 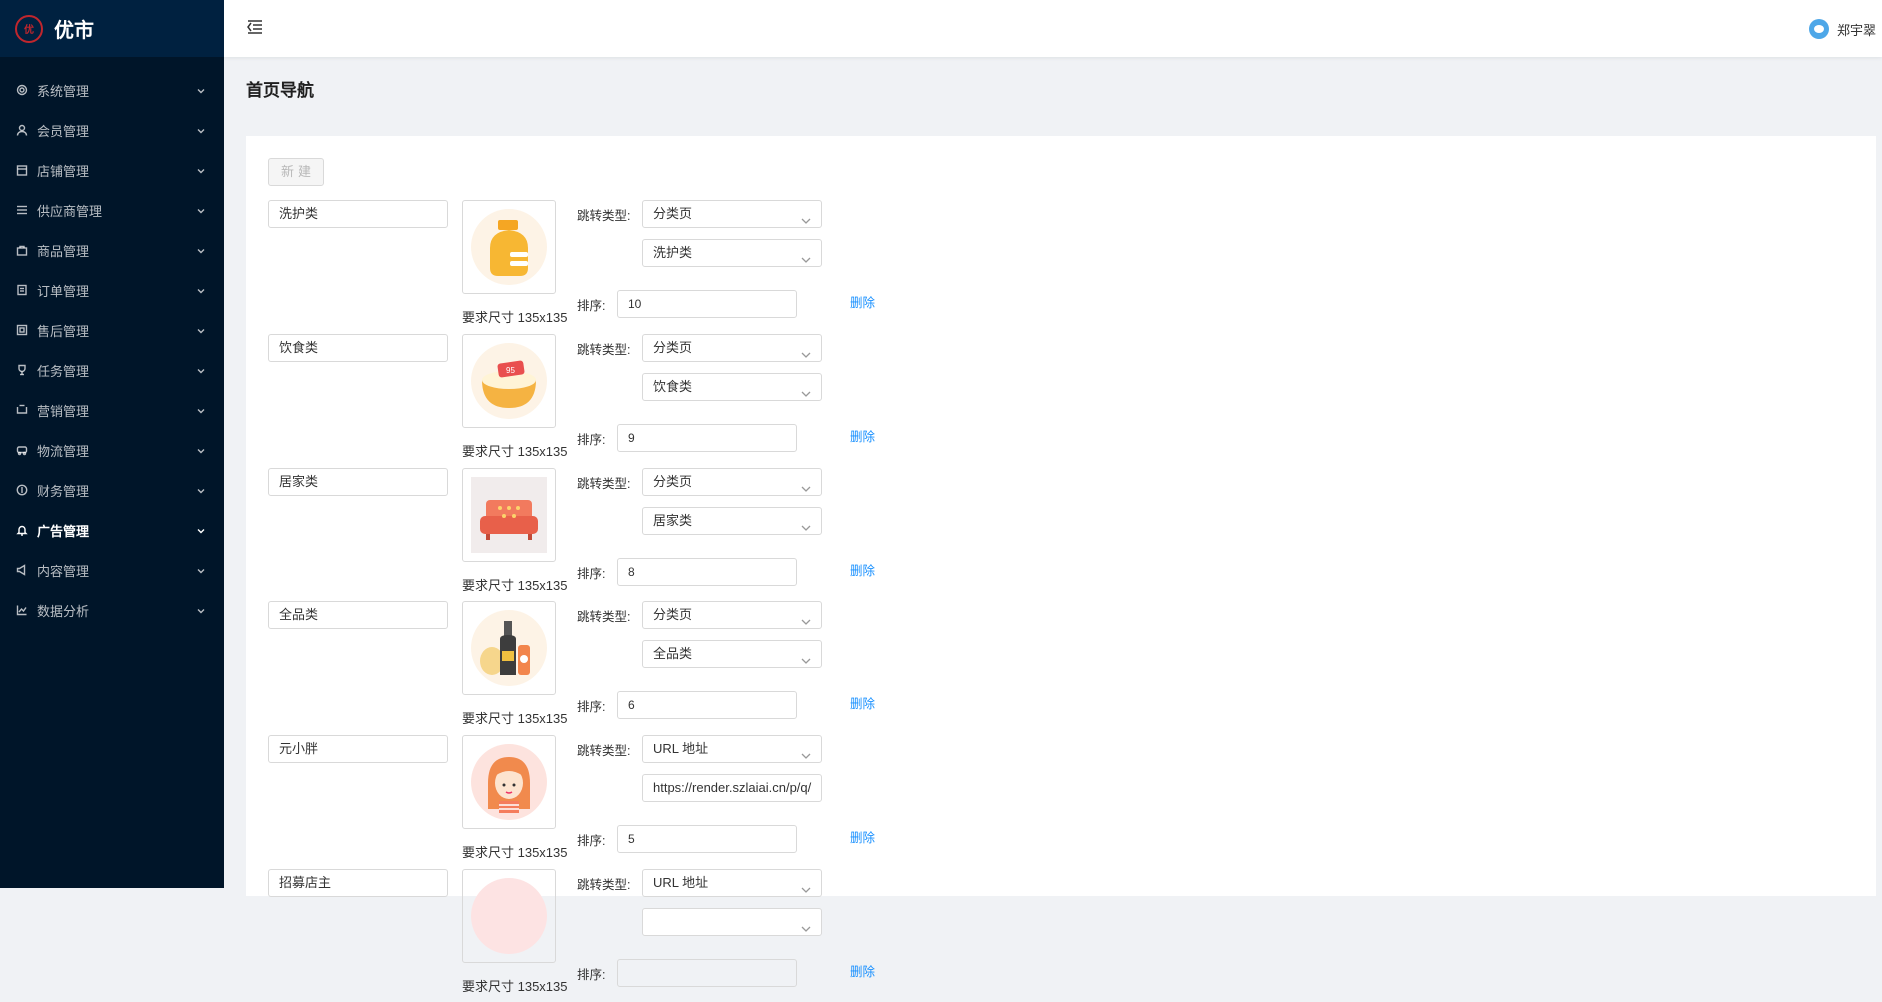 I want to click on service-icon, so click(x=22, y=330).